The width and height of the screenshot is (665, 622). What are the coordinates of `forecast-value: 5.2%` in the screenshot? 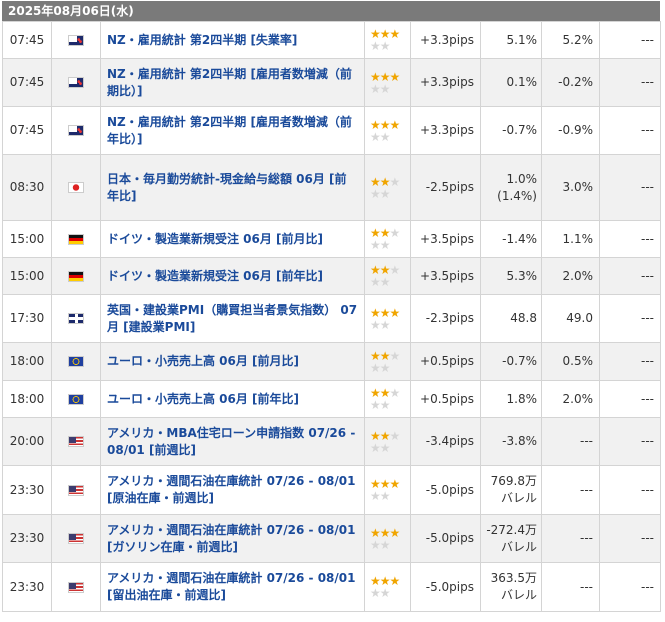 It's located at (570, 40).